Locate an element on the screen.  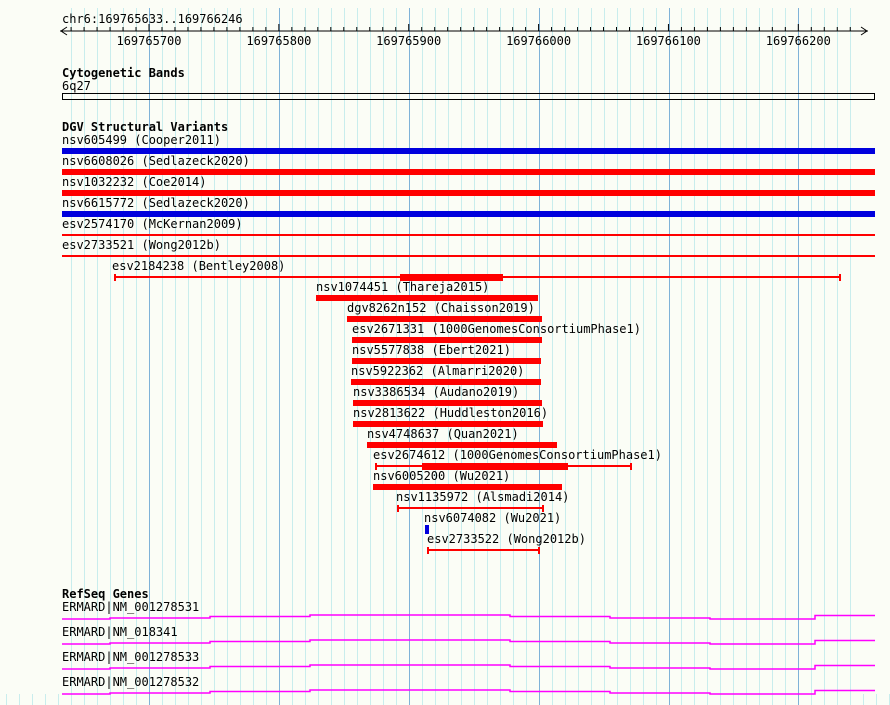
variant-label: nsv1135972 (Alsmadi2014) is located at coordinates (482, 497).